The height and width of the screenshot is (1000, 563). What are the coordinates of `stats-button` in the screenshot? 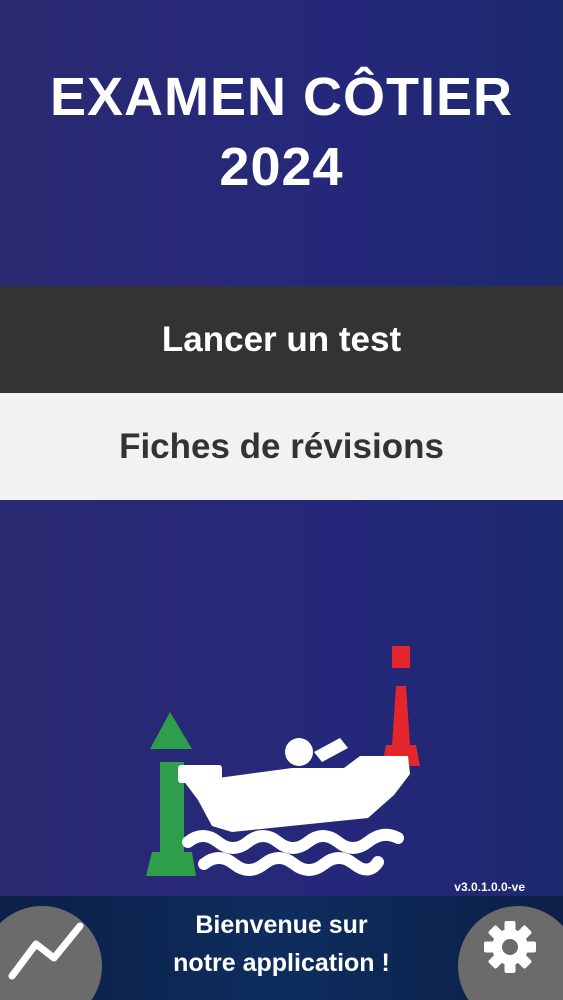 It's located at (51, 953).